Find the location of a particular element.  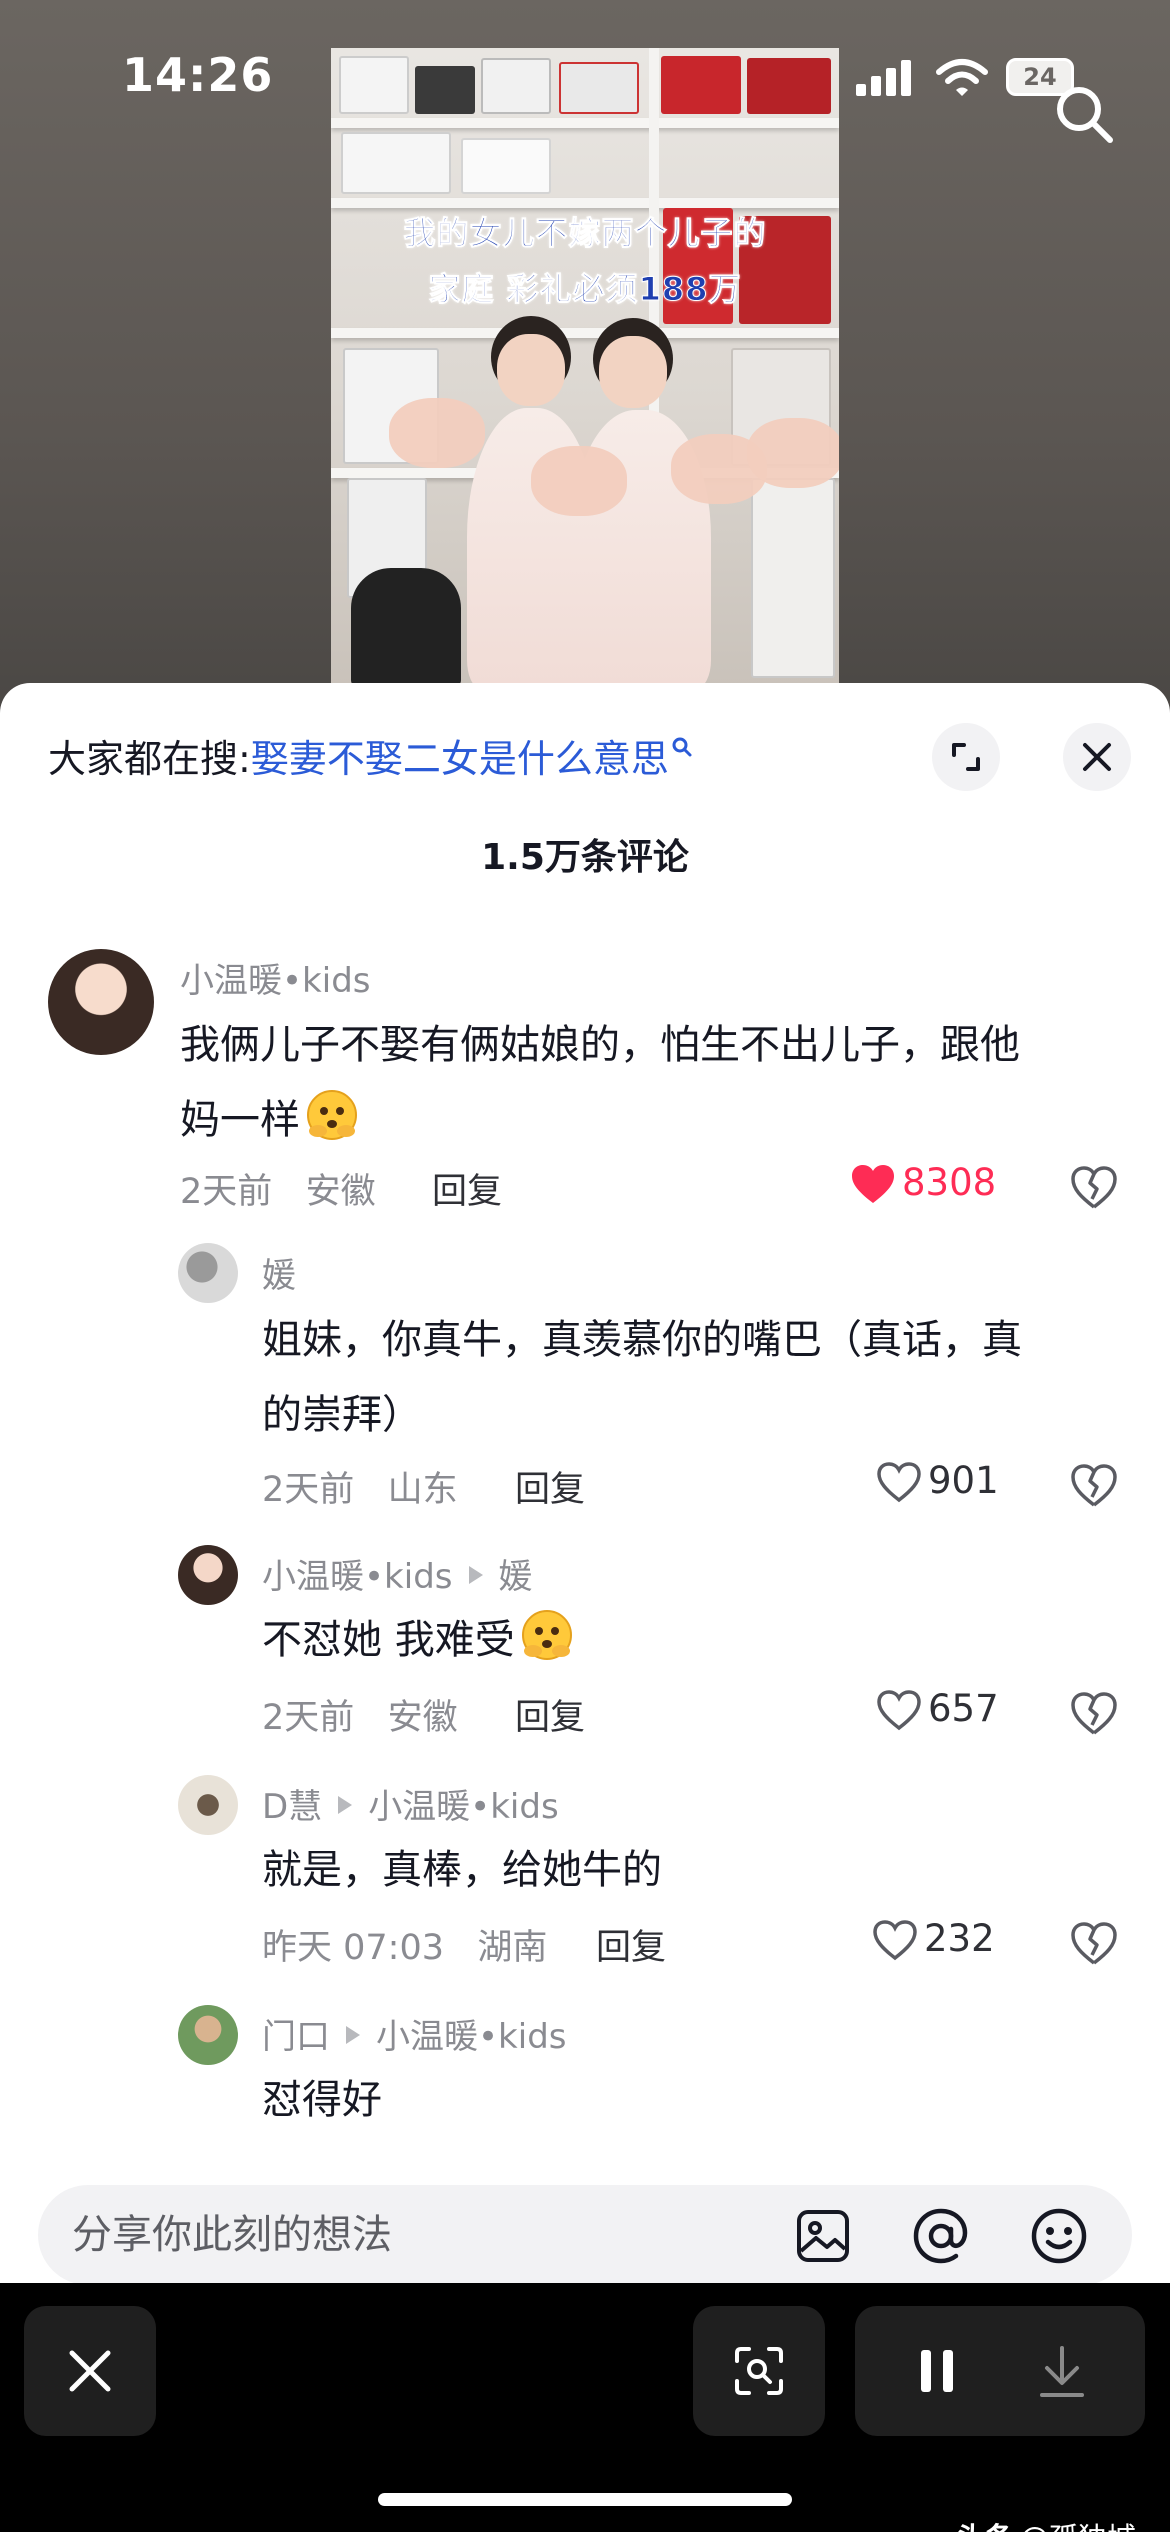

wifi-icon is located at coordinates (962, 77).